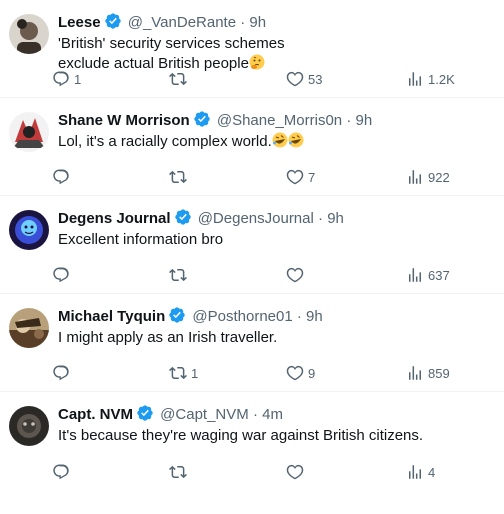 Image resolution: width=504 pixels, height=514 pixels. What do you see at coordinates (432, 472) in the screenshot?
I see `view-count: 4` at bounding box center [432, 472].